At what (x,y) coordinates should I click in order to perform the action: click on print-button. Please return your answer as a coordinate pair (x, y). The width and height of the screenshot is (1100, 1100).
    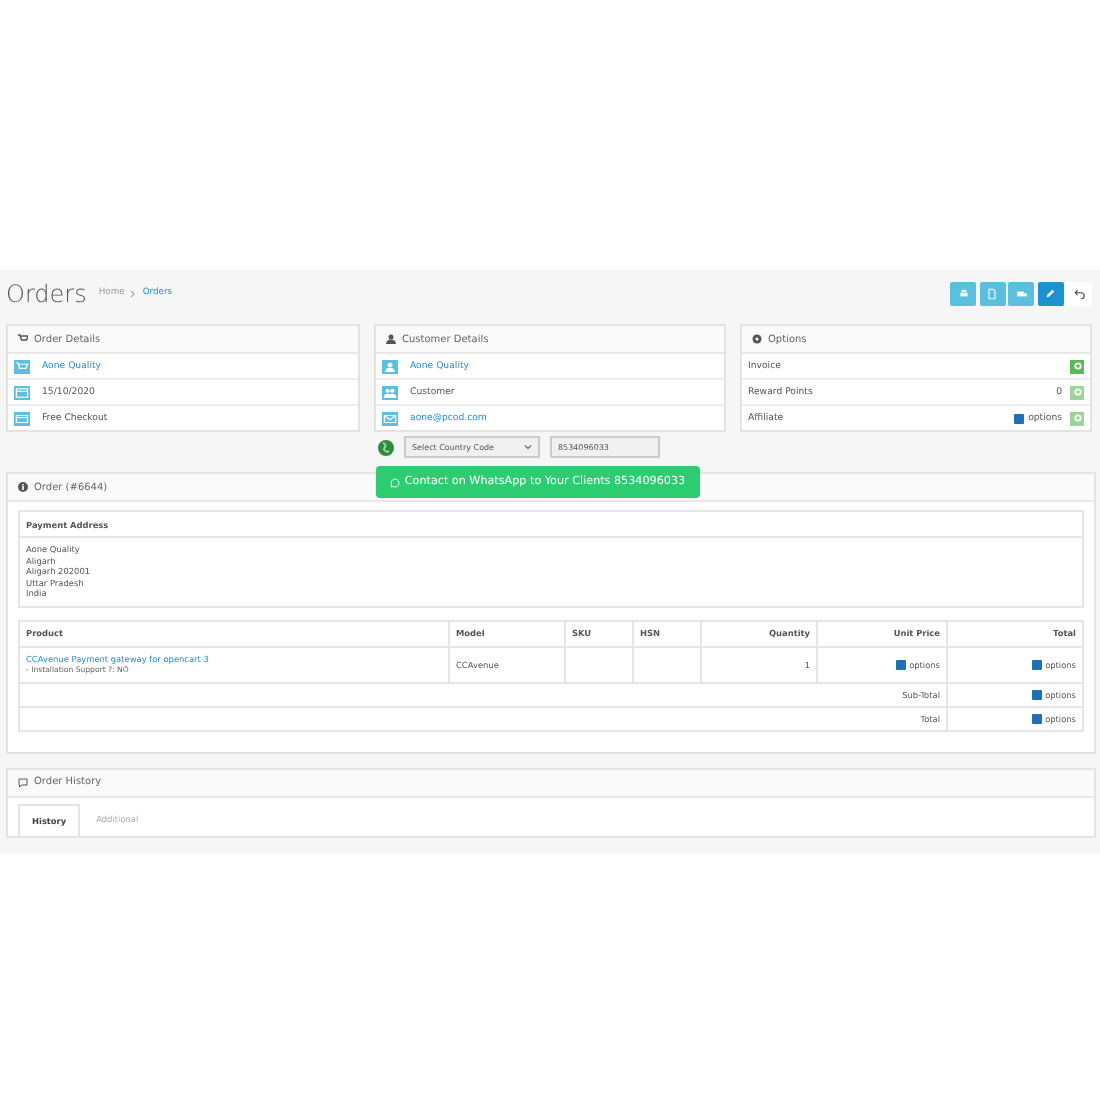
    Looking at the image, I should click on (963, 293).